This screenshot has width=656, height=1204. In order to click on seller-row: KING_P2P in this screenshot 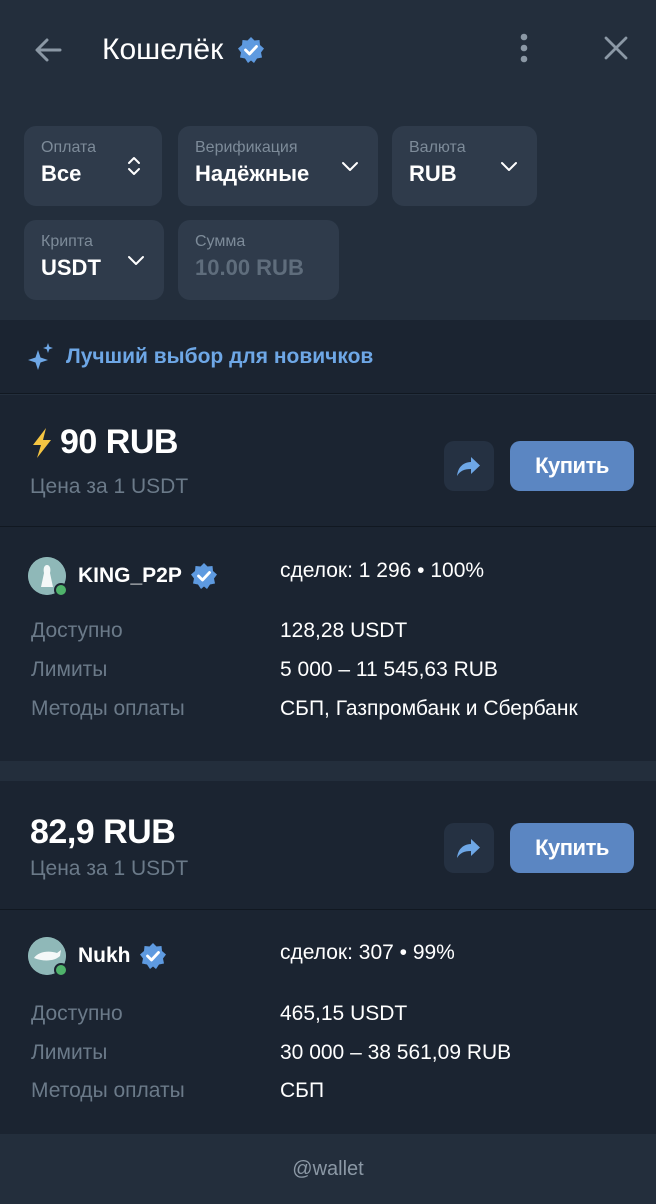, I will do `click(123, 577)`.